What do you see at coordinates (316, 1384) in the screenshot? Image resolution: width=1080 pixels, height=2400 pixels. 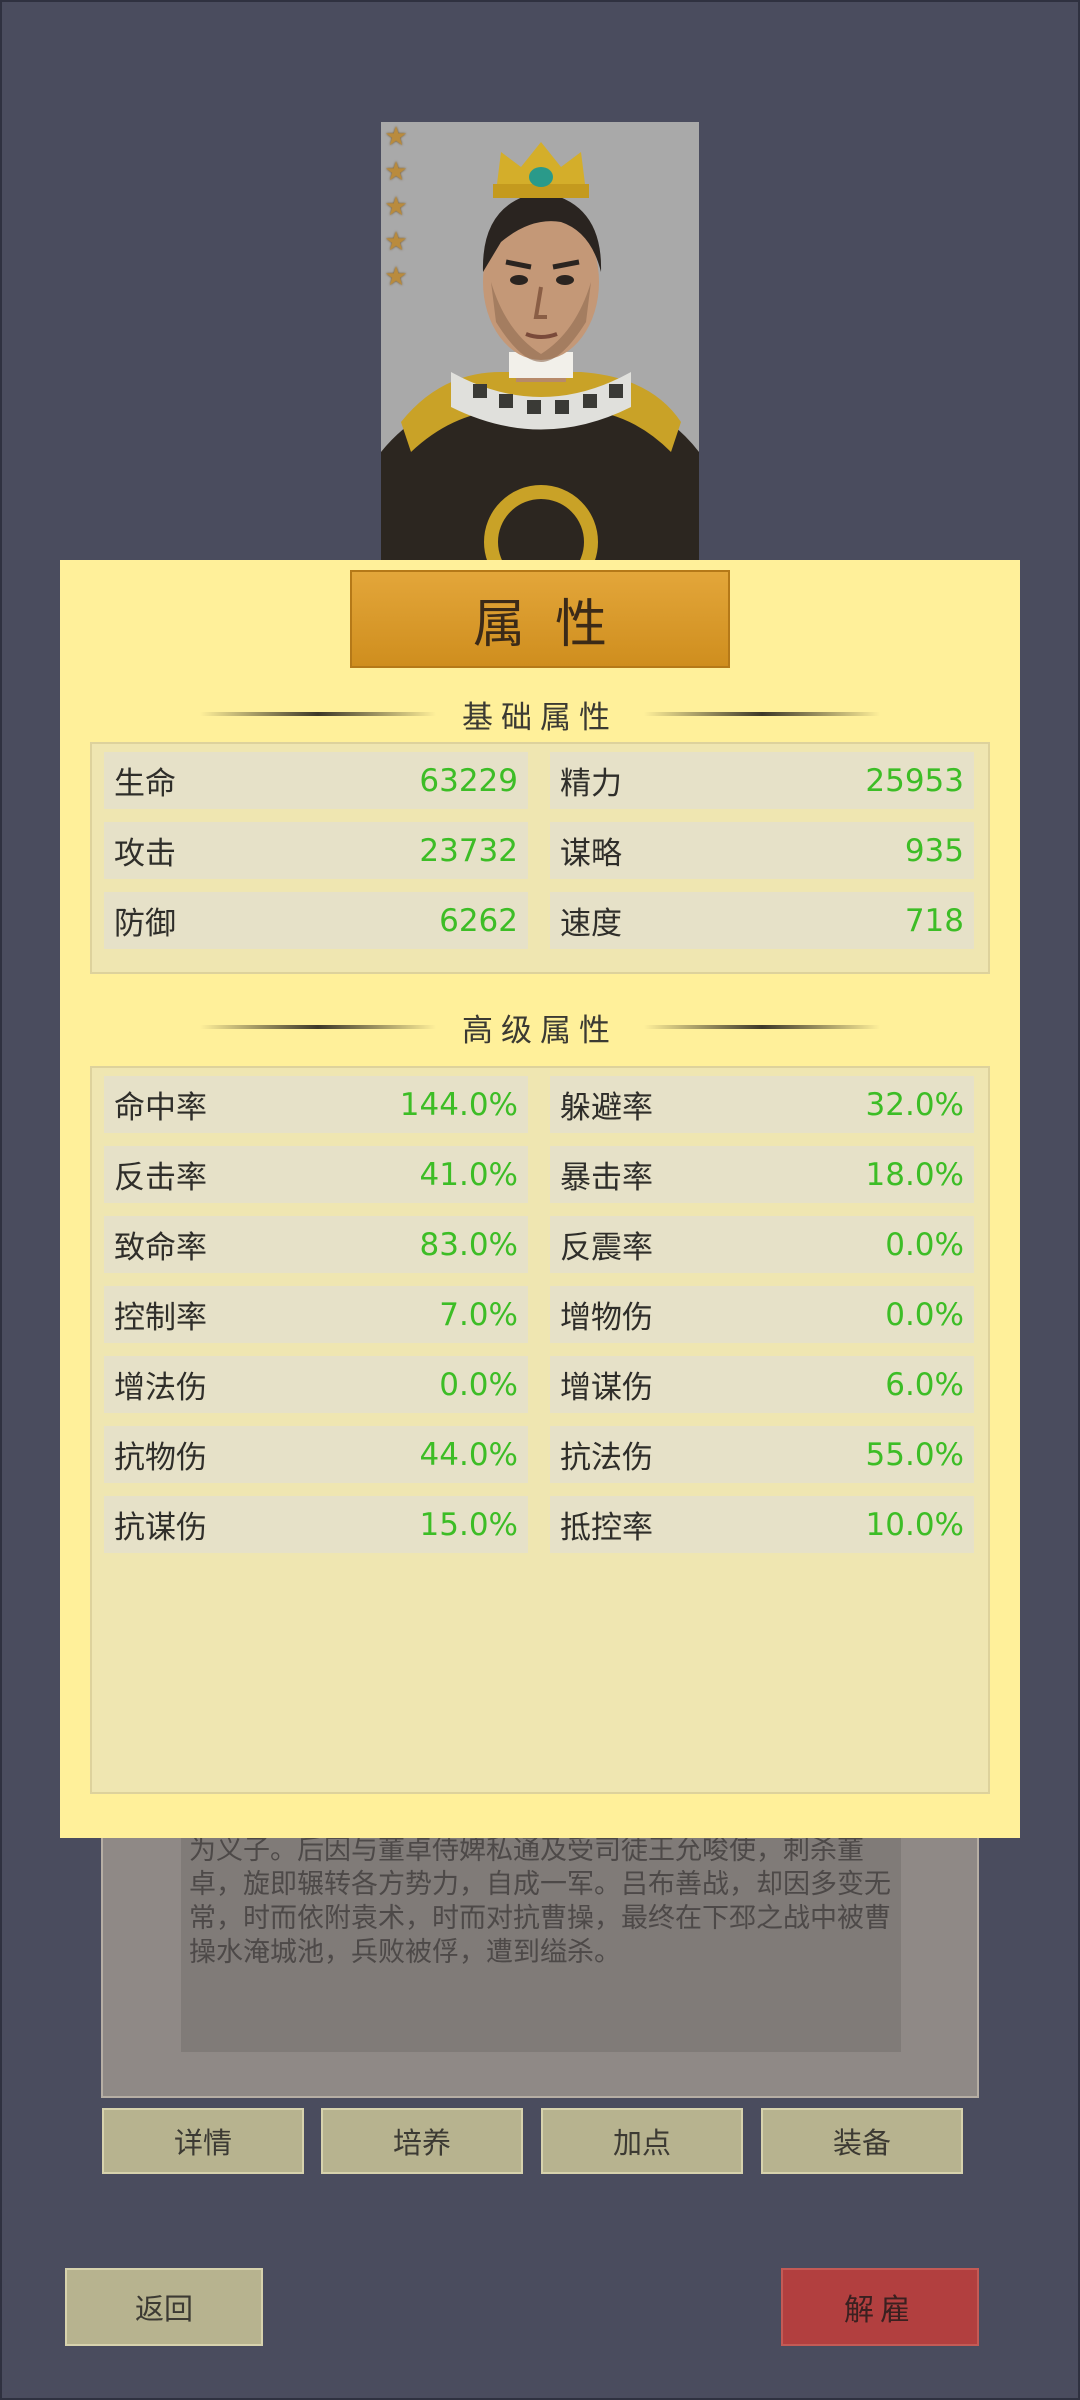 I see `stat-row: 增法伤 0.0%` at bounding box center [316, 1384].